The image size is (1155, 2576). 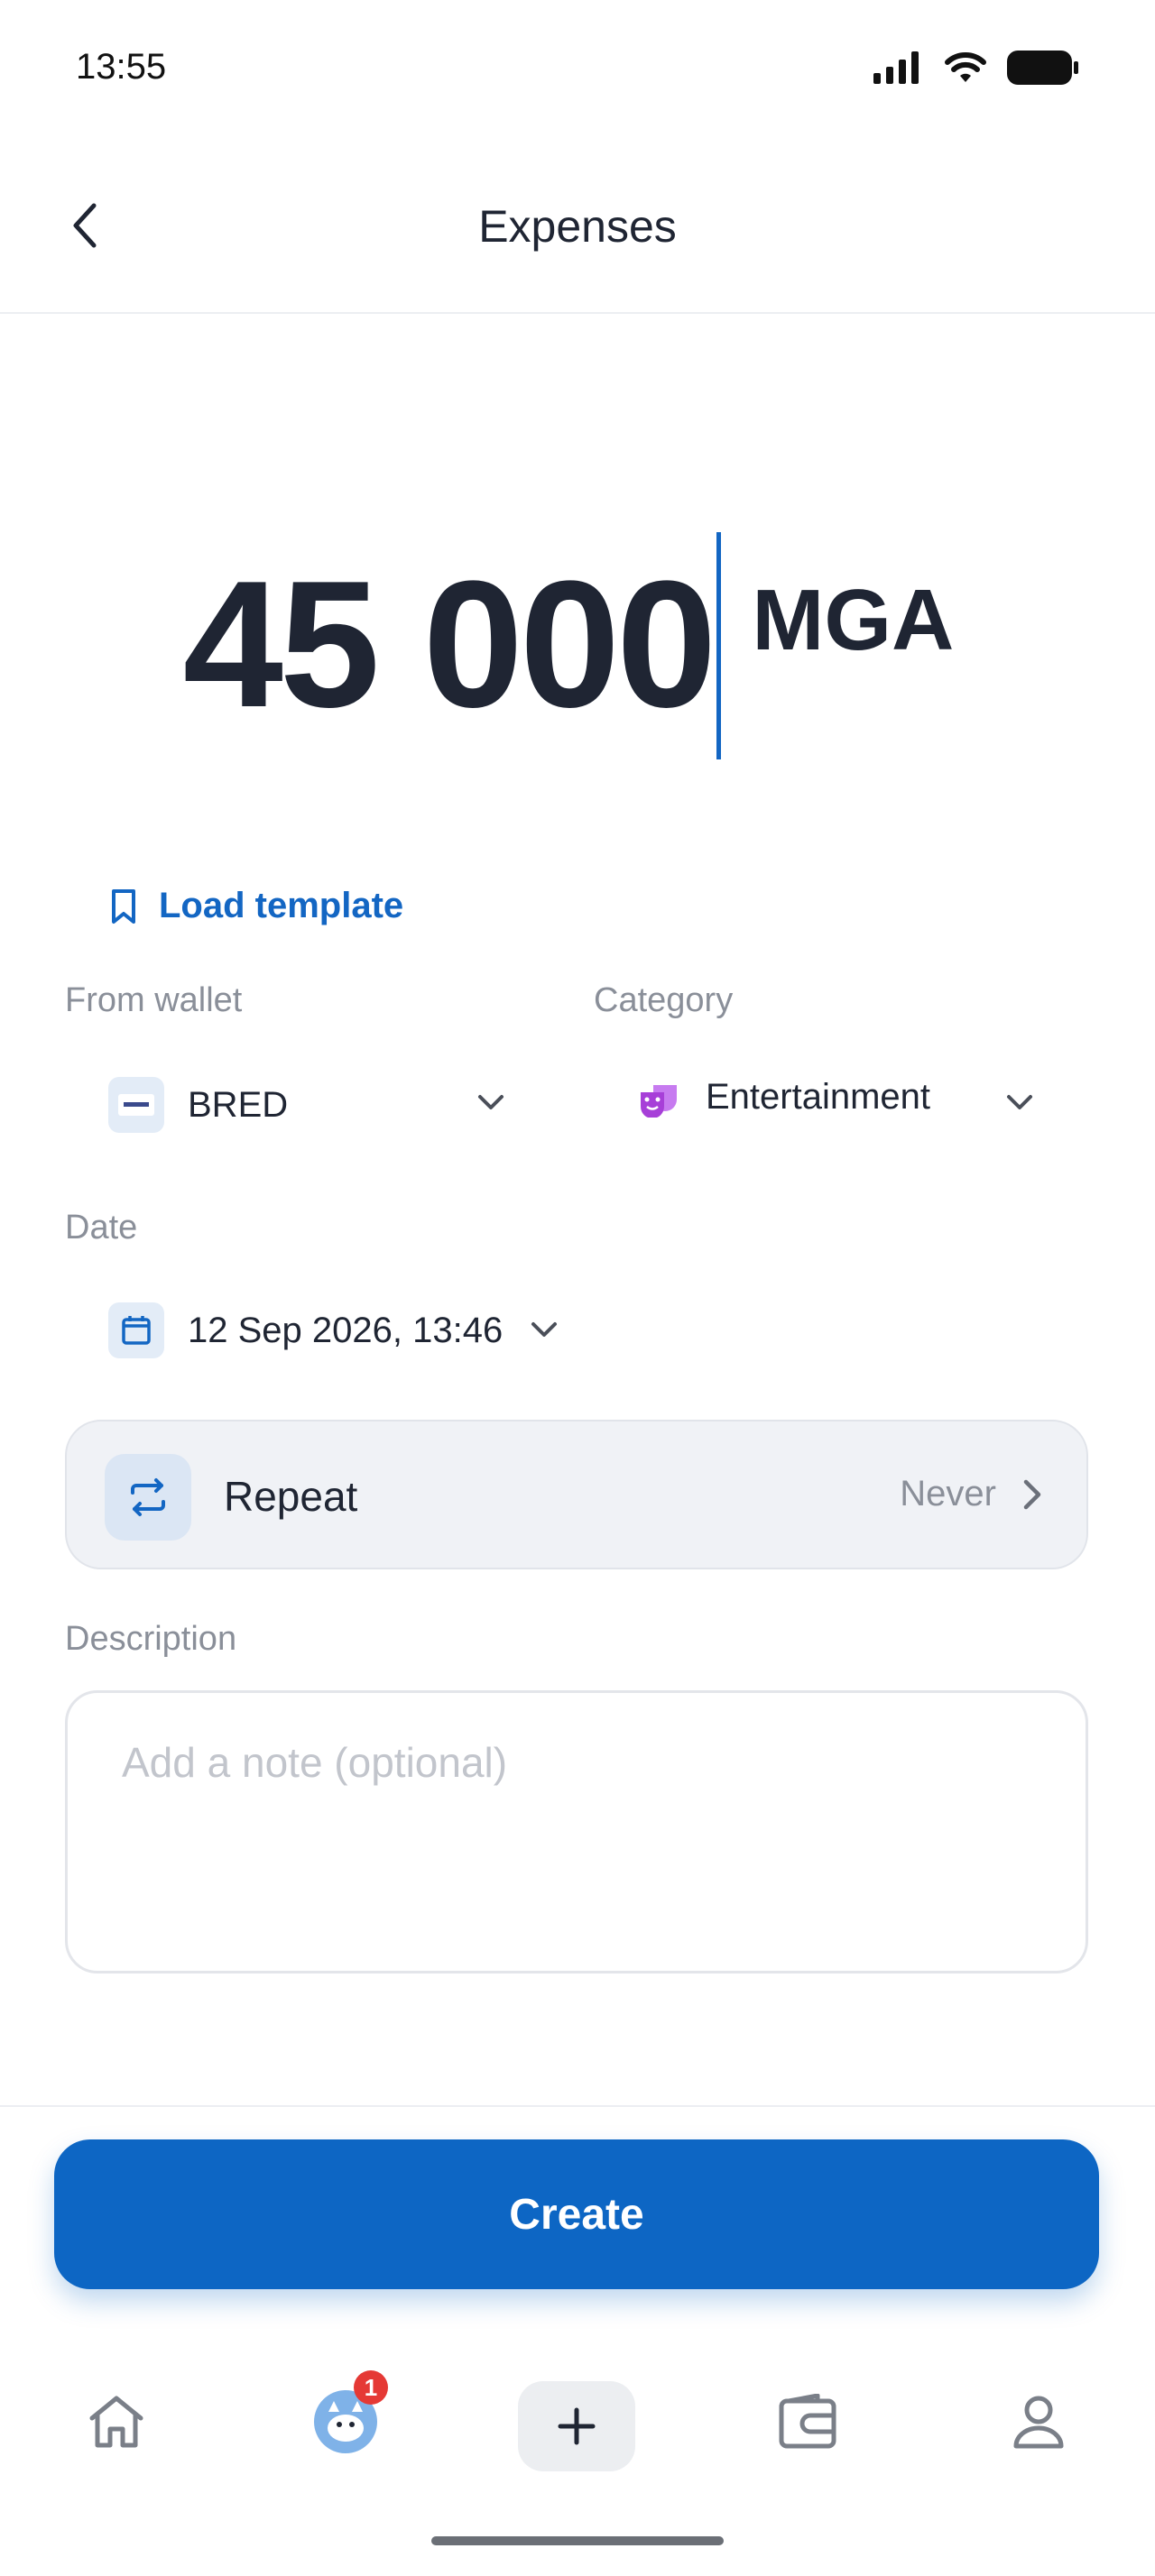 I want to click on tab-avatar: 1, so click(x=345, y=2421).